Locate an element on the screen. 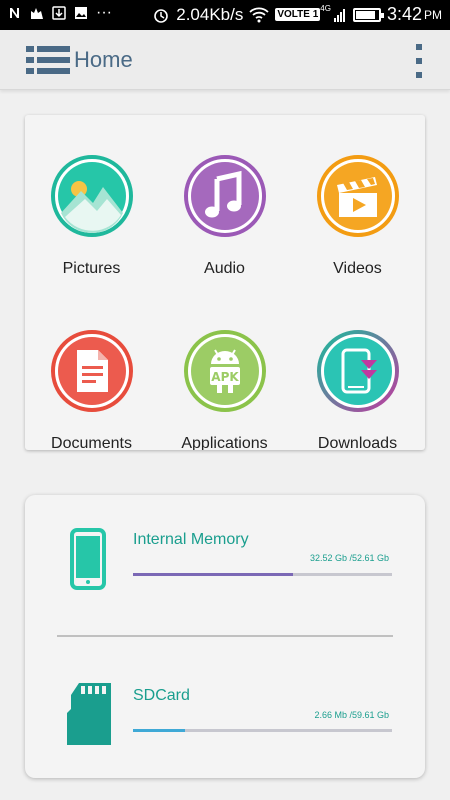 This screenshot has height=800, width=450. category-label: Pictures is located at coordinates (91, 268).